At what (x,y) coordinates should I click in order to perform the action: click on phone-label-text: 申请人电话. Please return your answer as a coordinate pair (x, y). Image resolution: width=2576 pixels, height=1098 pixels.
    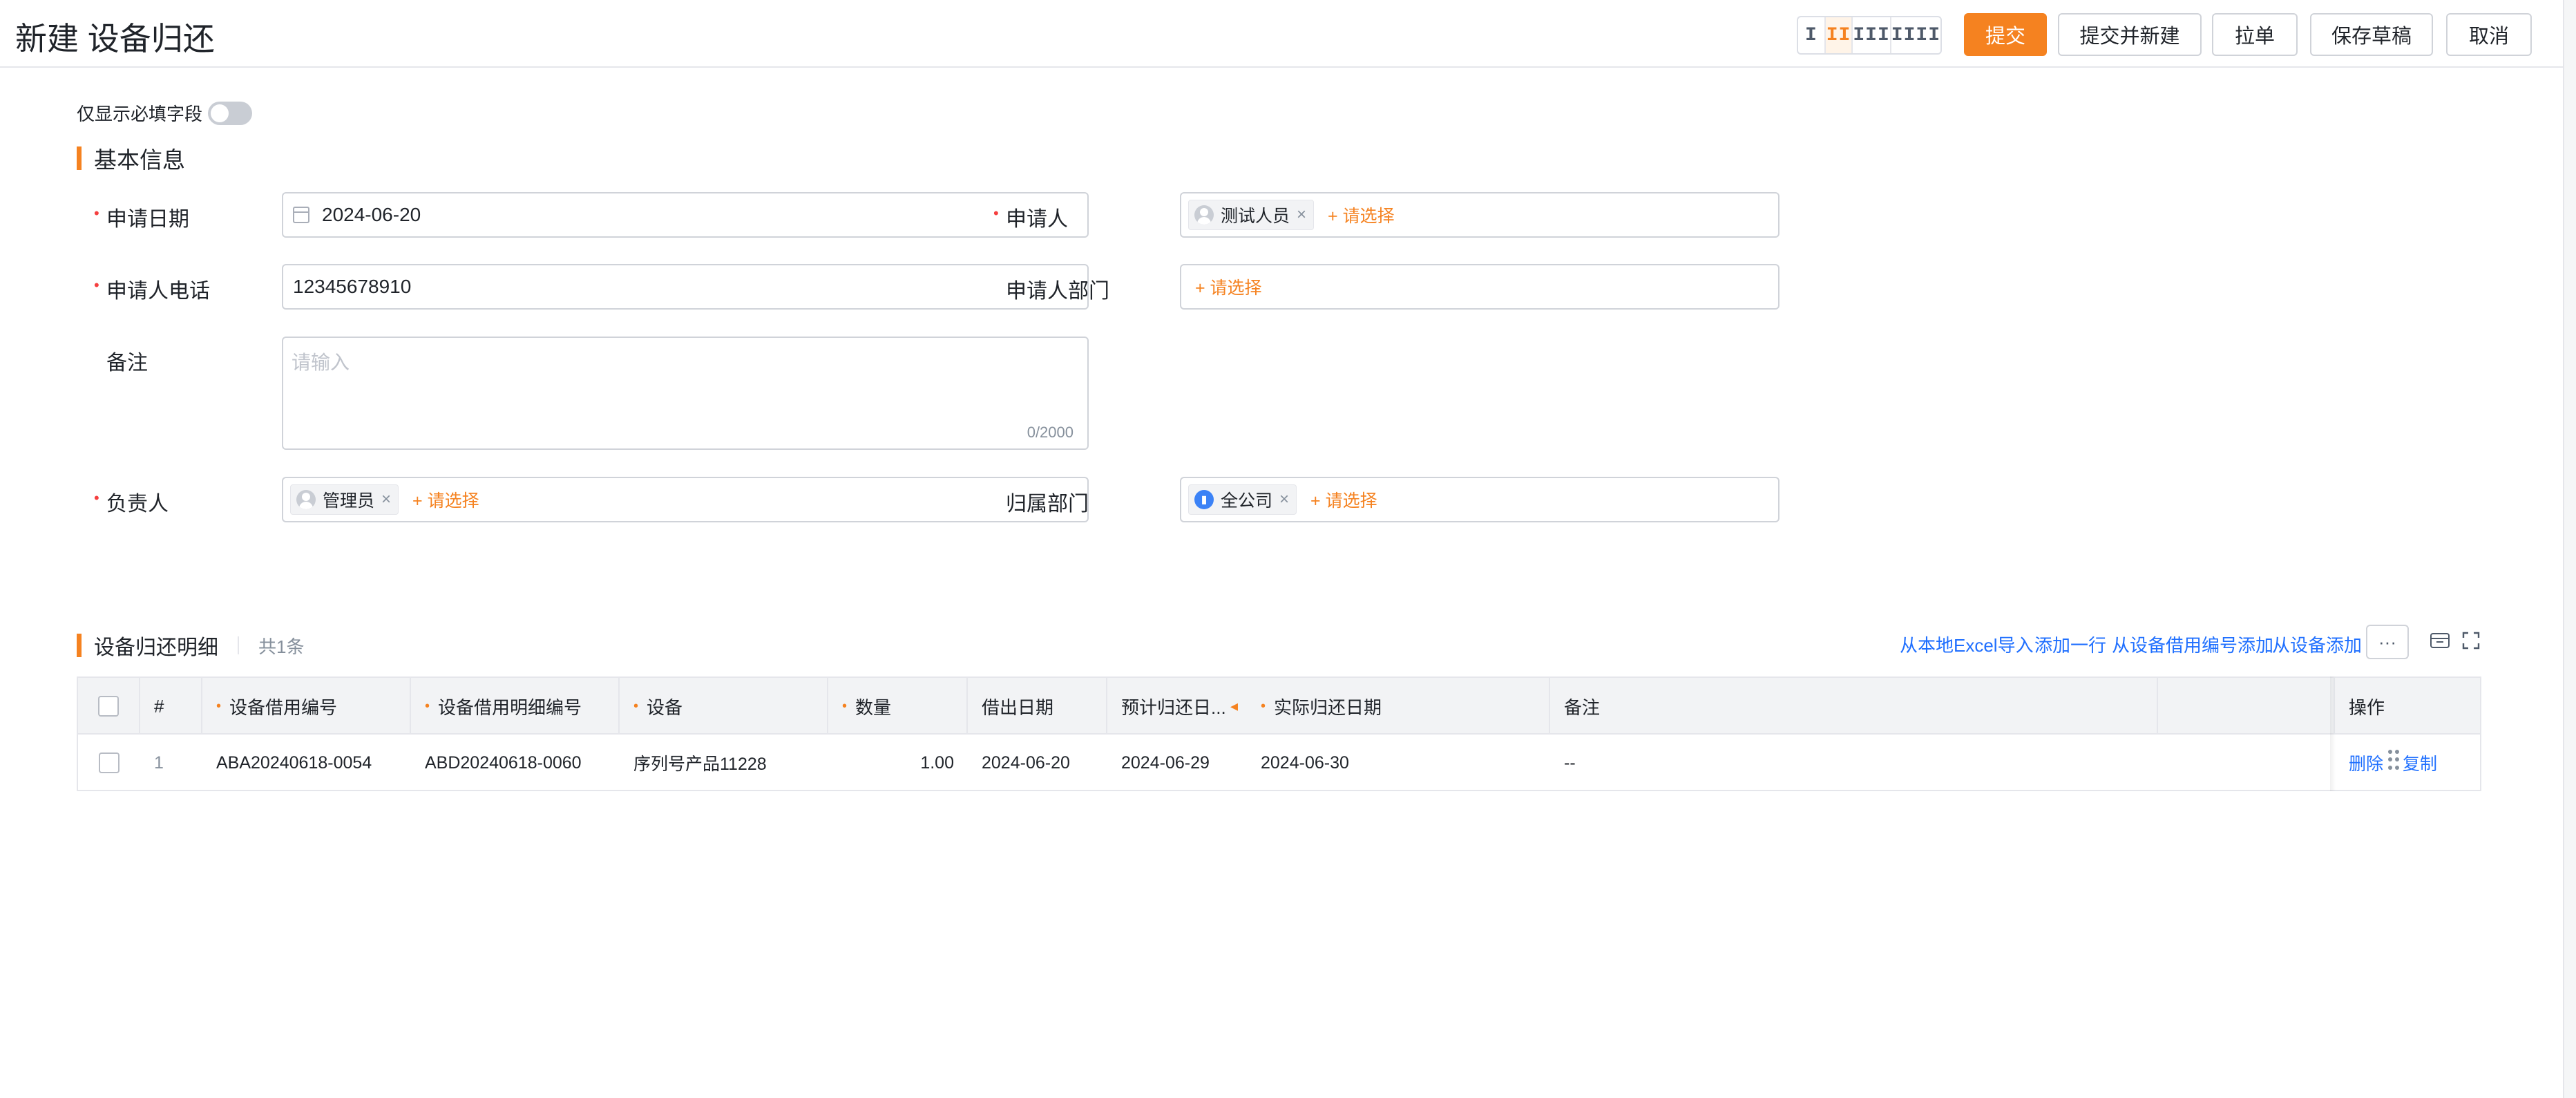
    Looking at the image, I should click on (158, 291).